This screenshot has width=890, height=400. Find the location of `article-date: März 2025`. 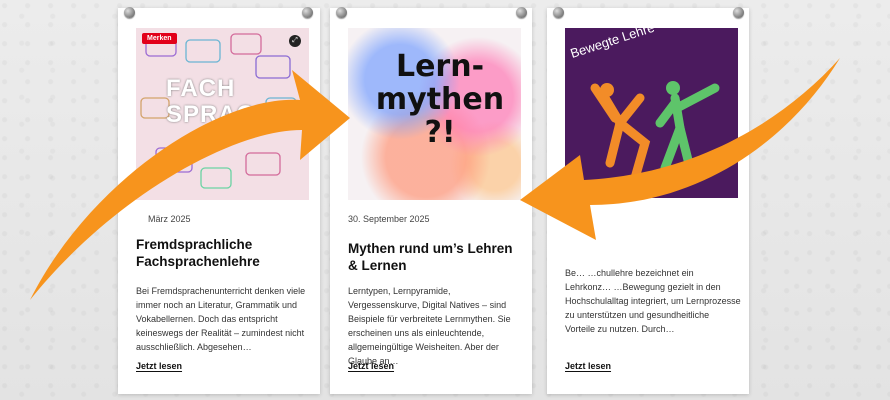

article-date: März 2025 is located at coordinates (169, 219).